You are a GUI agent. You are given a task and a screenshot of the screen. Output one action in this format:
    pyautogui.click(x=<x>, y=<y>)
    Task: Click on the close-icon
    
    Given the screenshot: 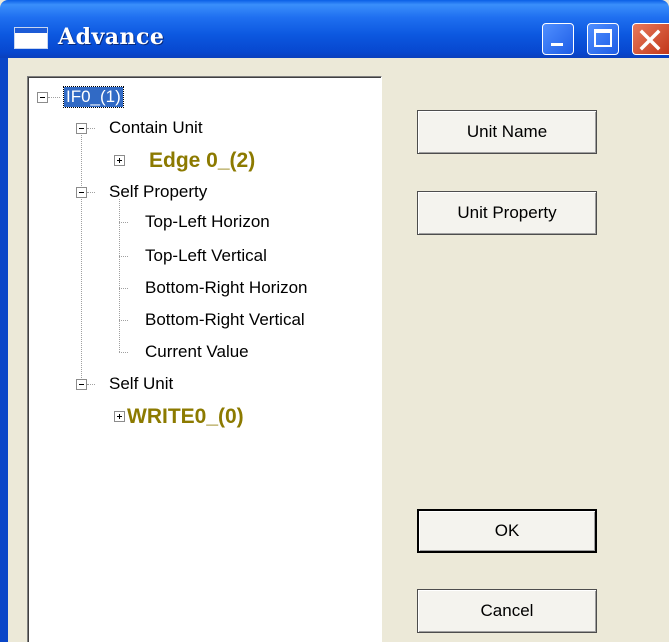 What is the action you would take?
    pyautogui.click(x=650, y=40)
    